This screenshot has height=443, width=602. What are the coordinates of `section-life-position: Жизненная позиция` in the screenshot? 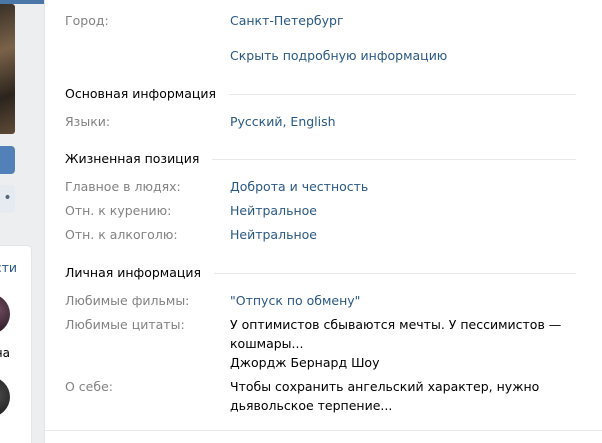 It's located at (320, 159).